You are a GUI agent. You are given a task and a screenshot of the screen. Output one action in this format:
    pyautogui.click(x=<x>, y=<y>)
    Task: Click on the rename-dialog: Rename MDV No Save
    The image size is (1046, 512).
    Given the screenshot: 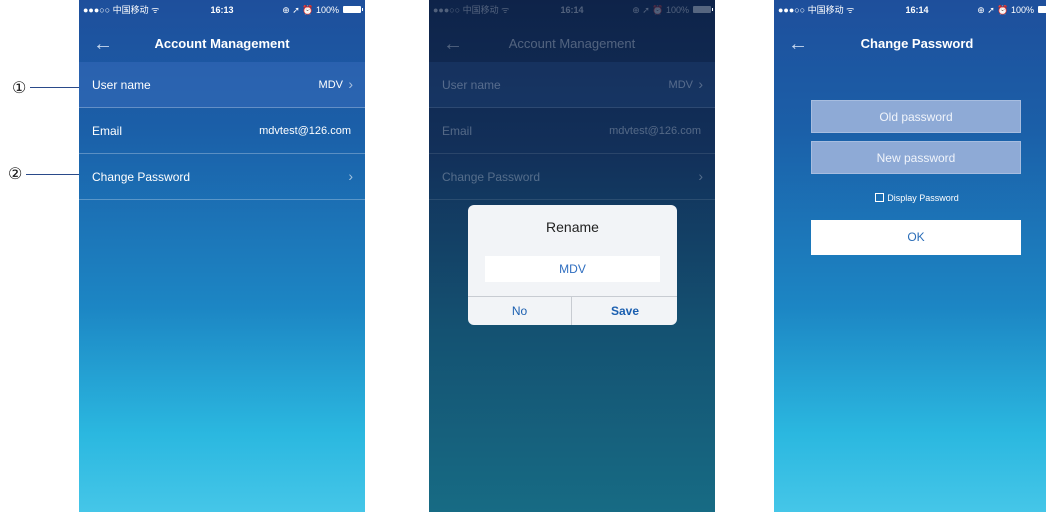 What is the action you would take?
    pyautogui.click(x=572, y=265)
    